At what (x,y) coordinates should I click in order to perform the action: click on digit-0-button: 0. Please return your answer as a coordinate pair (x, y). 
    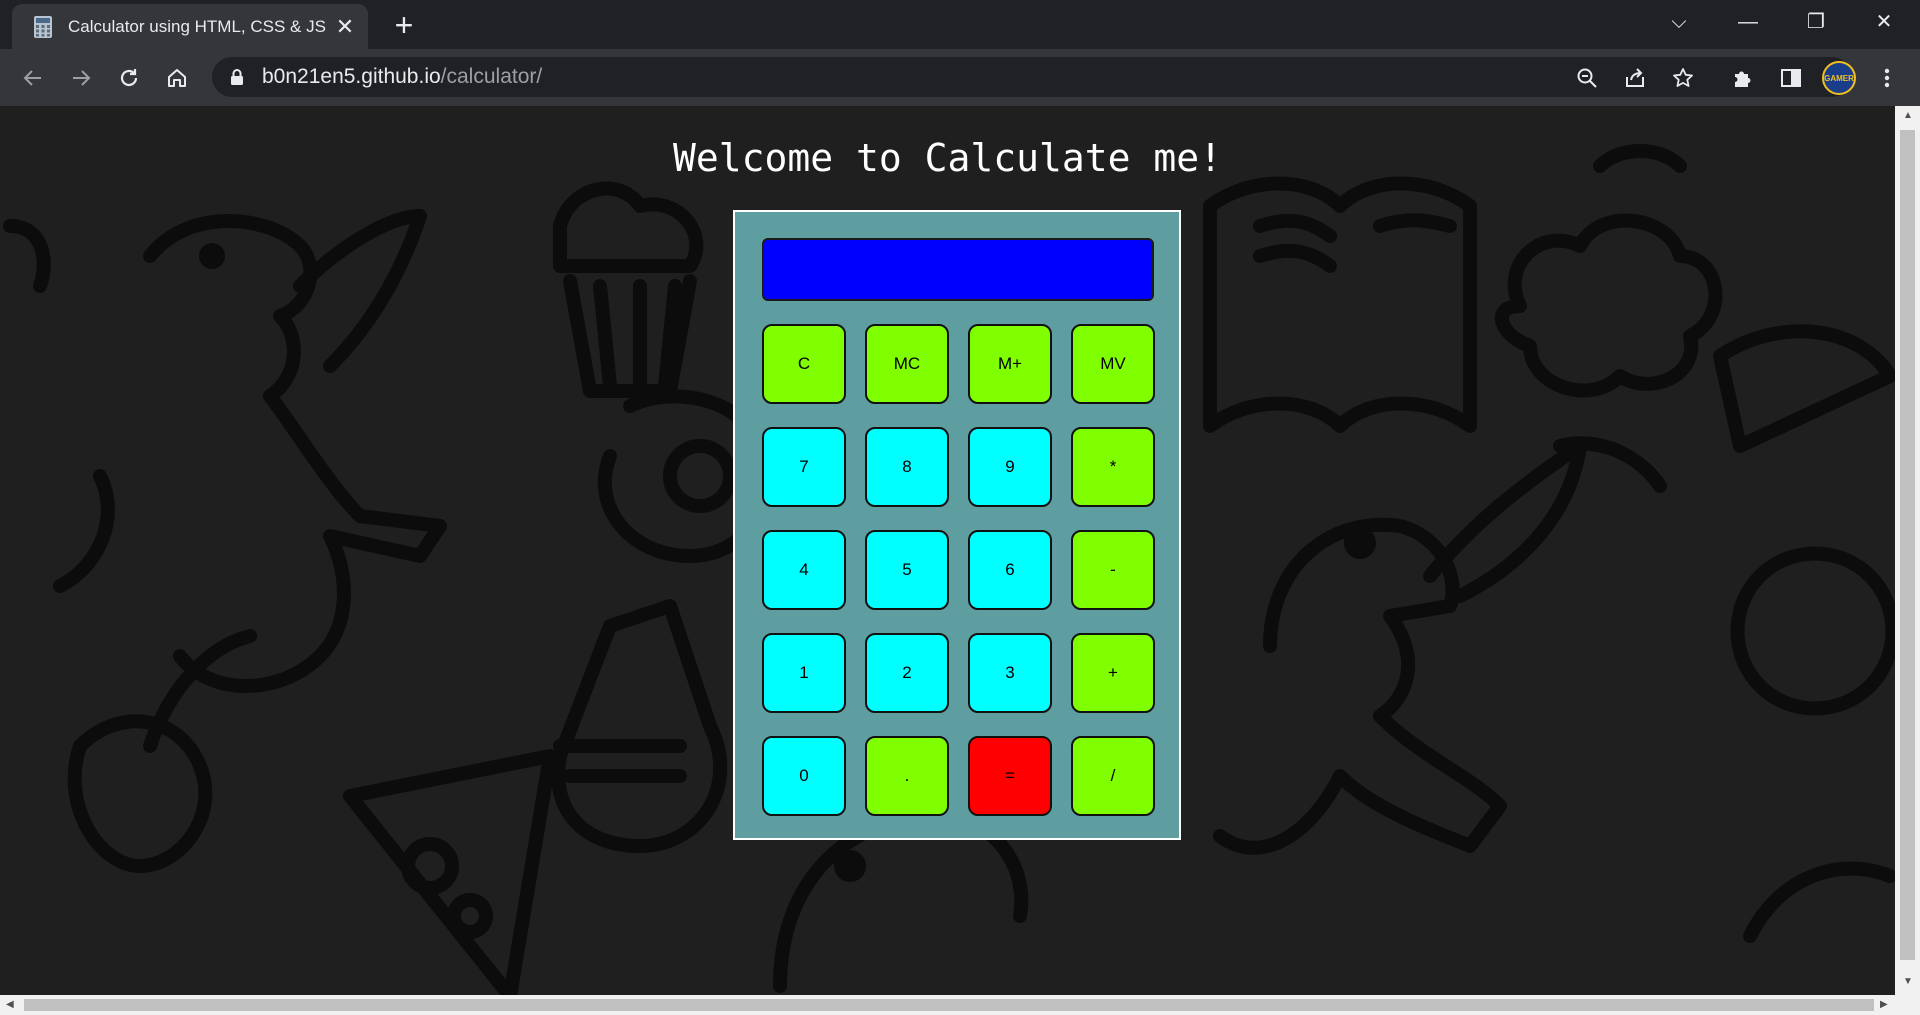
    Looking at the image, I should click on (804, 776).